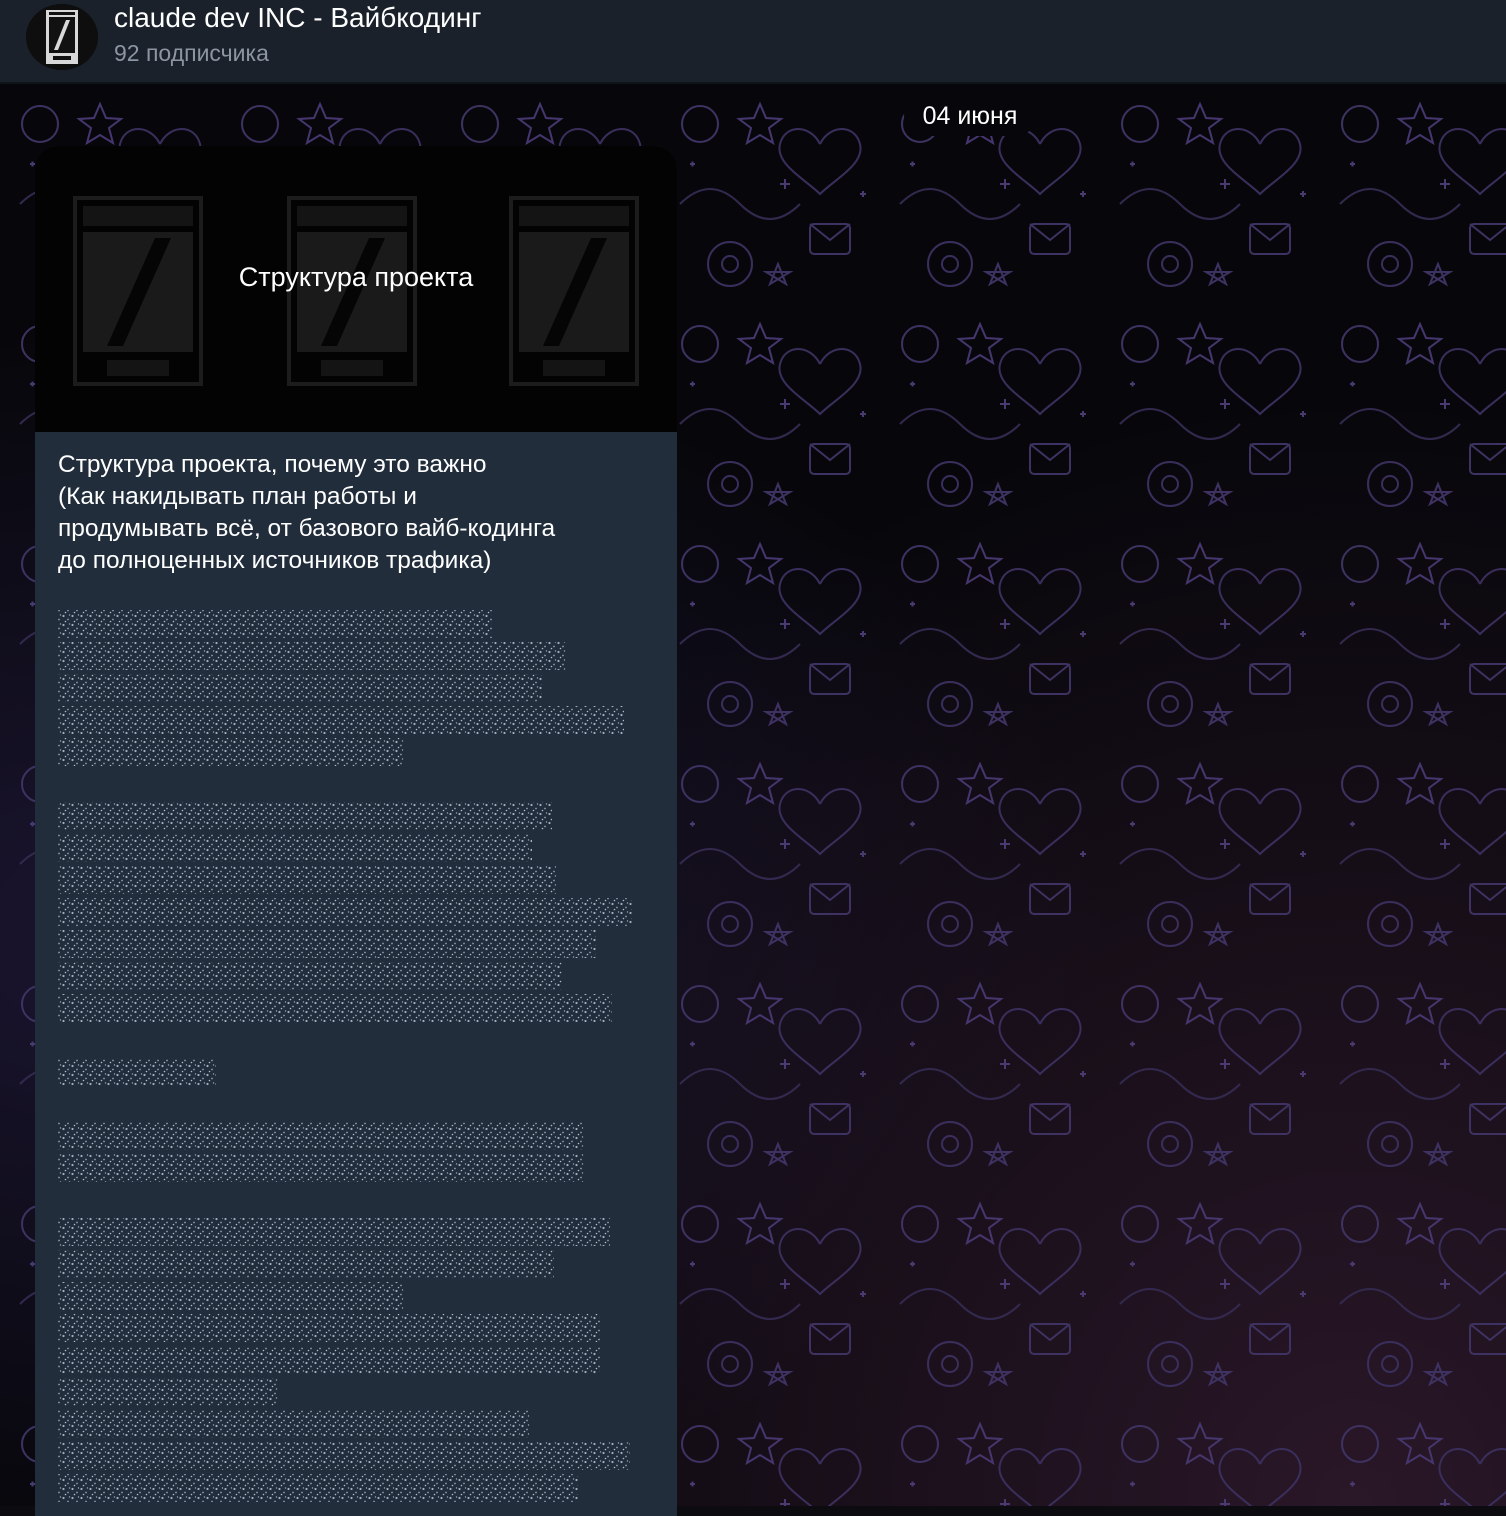 This screenshot has width=1506, height=1516. Describe the element at coordinates (297, 18) in the screenshot. I see `channel-title: claude dev INC - Вайбкодинг` at that location.